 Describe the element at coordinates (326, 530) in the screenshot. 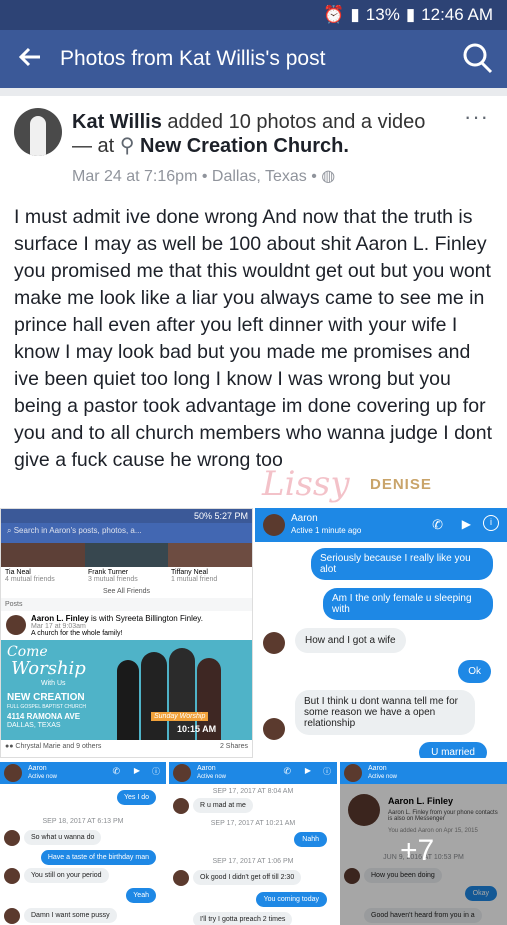

I see `contact-status: Active 1 minute ago` at that location.